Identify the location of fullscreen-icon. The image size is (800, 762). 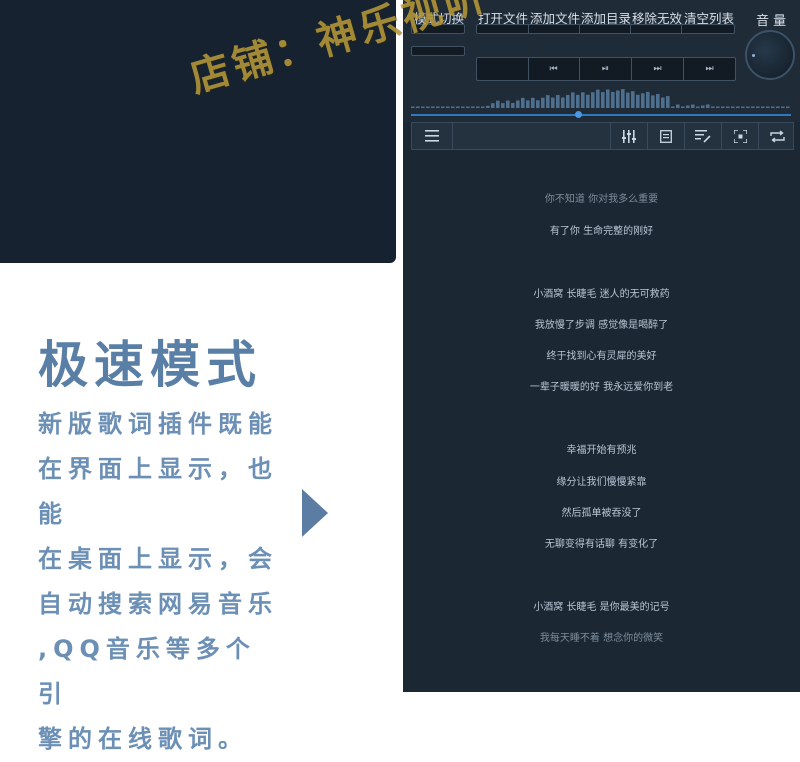
(740, 136).